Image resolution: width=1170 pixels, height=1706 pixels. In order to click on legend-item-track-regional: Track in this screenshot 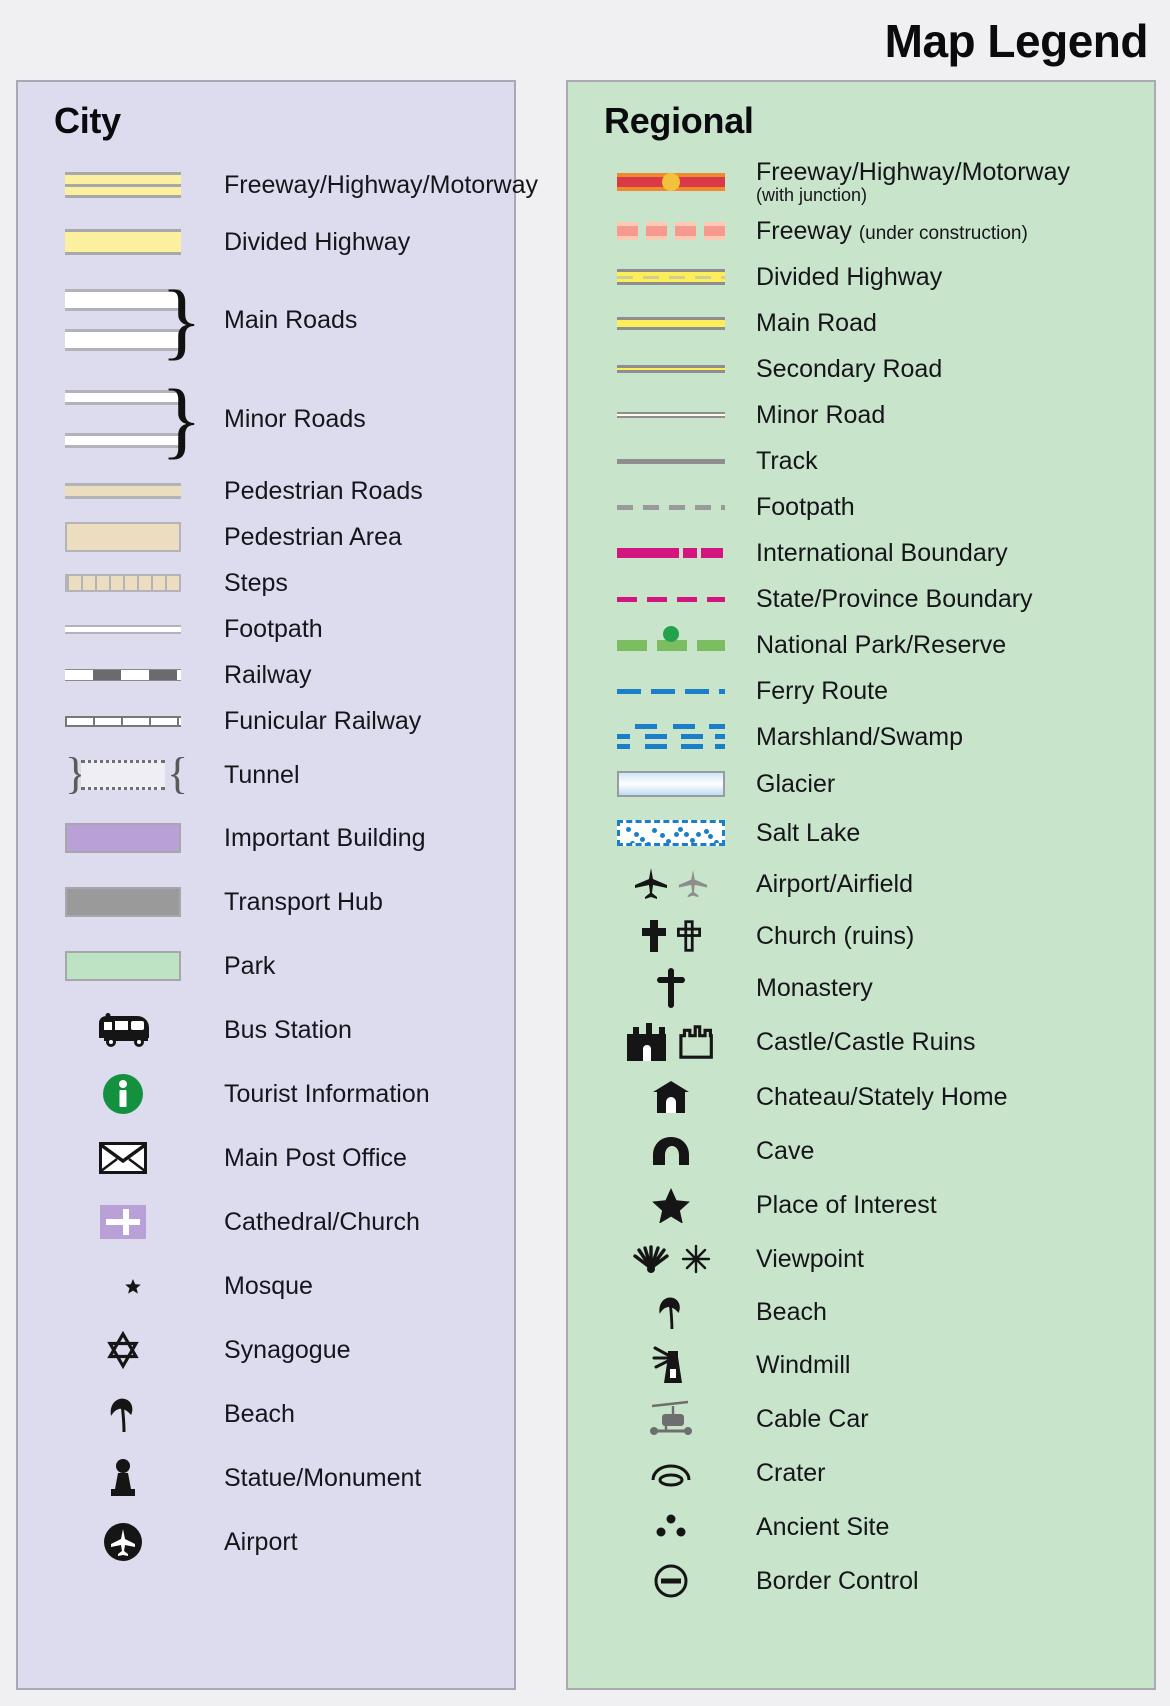, I will do `click(861, 461)`.